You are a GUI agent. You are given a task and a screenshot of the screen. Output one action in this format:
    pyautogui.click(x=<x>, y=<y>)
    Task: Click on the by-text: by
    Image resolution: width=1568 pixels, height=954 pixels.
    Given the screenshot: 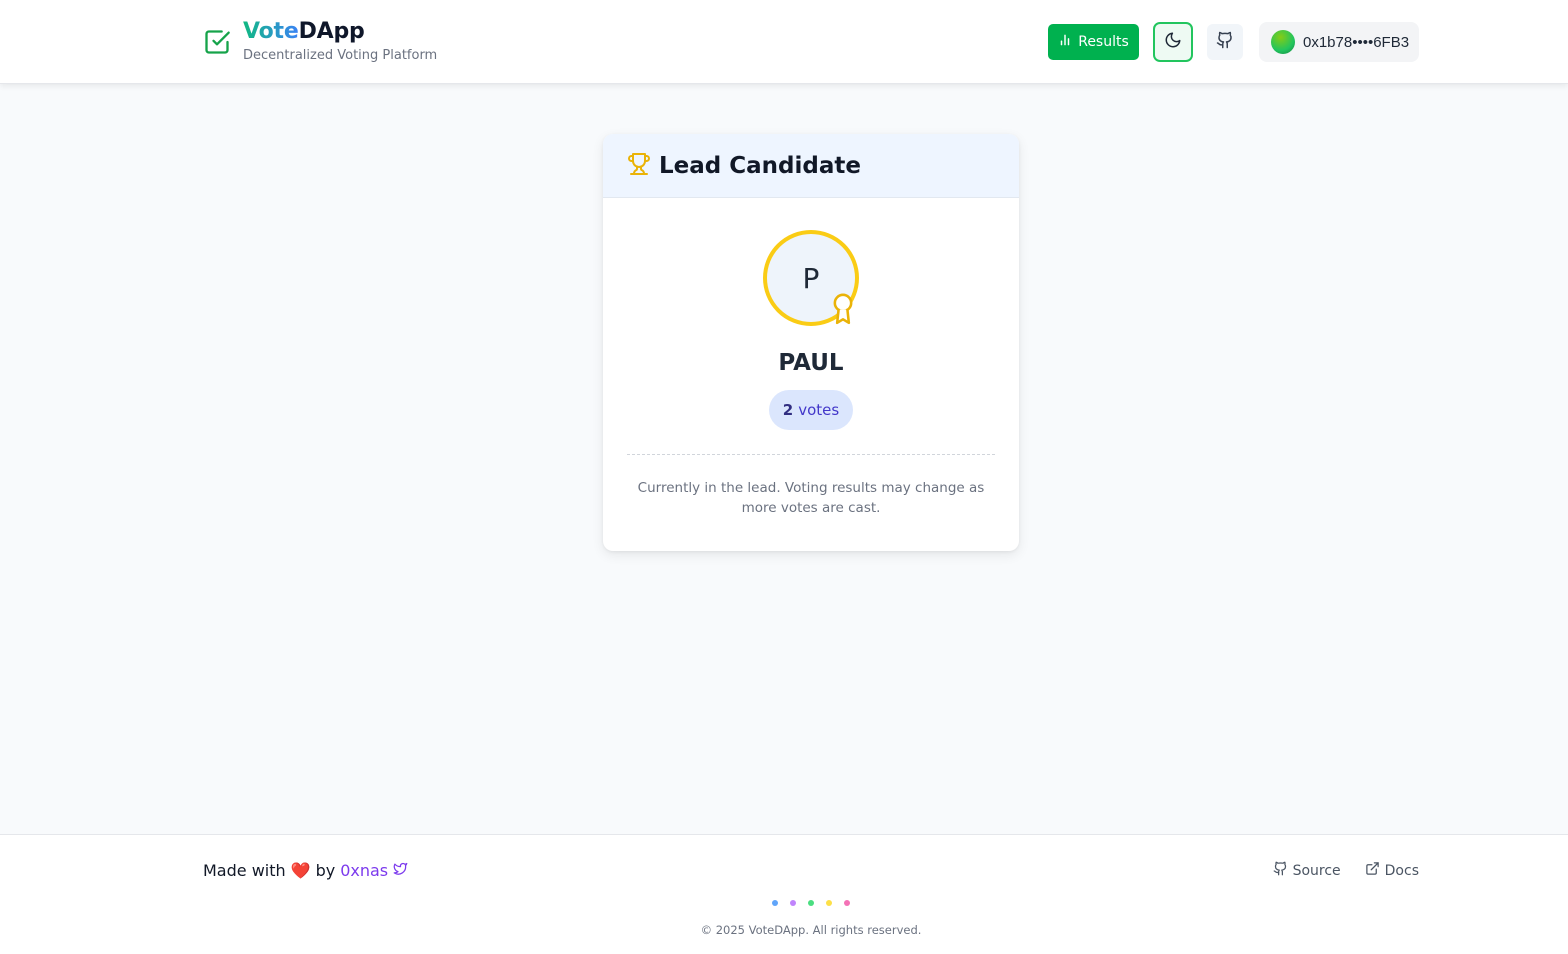 What is the action you would take?
    pyautogui.click(x=325, y=870)
    